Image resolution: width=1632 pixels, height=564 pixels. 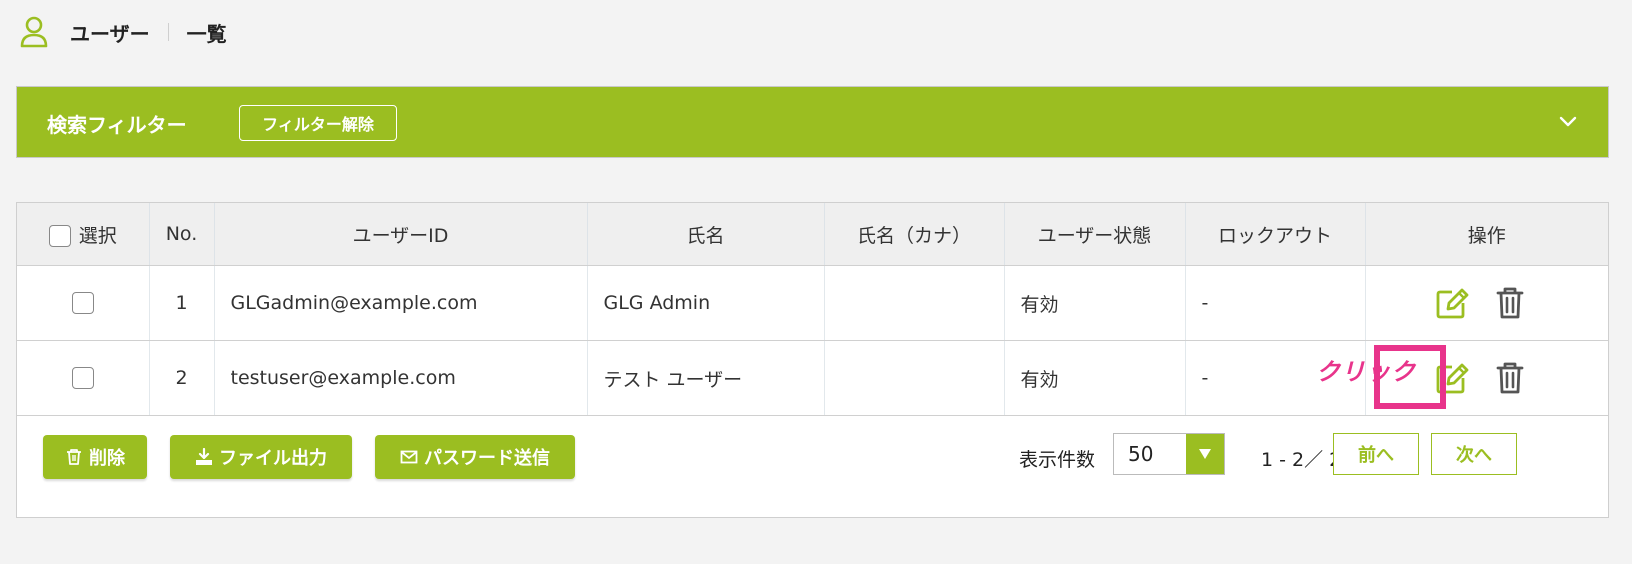 I want to click on clear-filter-button: フィルター解除, so click(x=318, y=123).